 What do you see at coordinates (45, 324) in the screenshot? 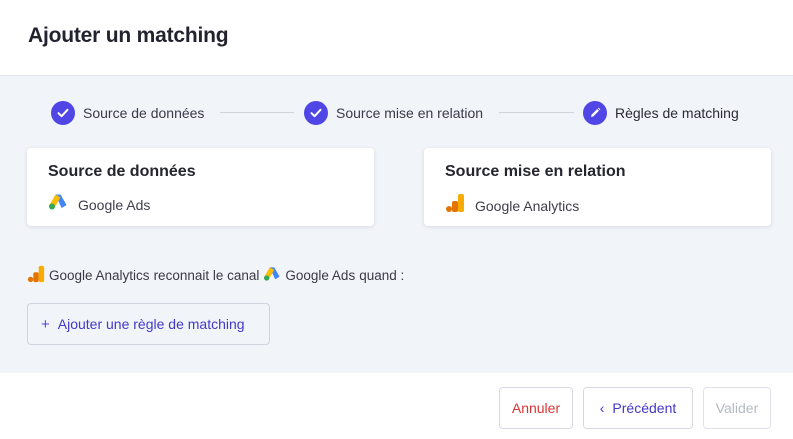
I see `plus-icon: +` at bounding box center [45, 324].